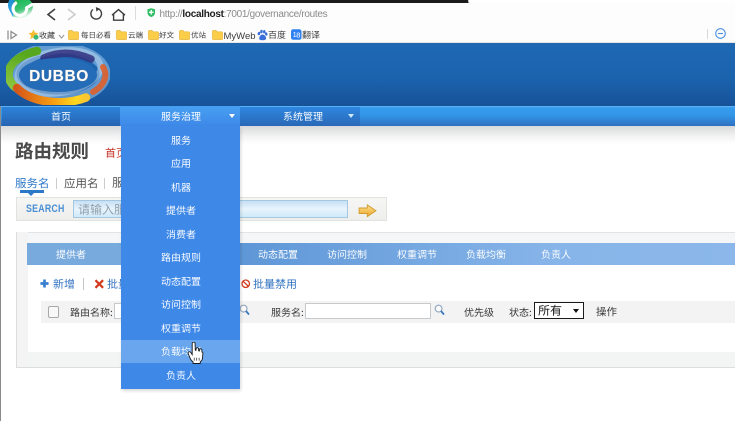 The image size is (735, 421). I want to click on svg-text: 8, so click(298, 35).